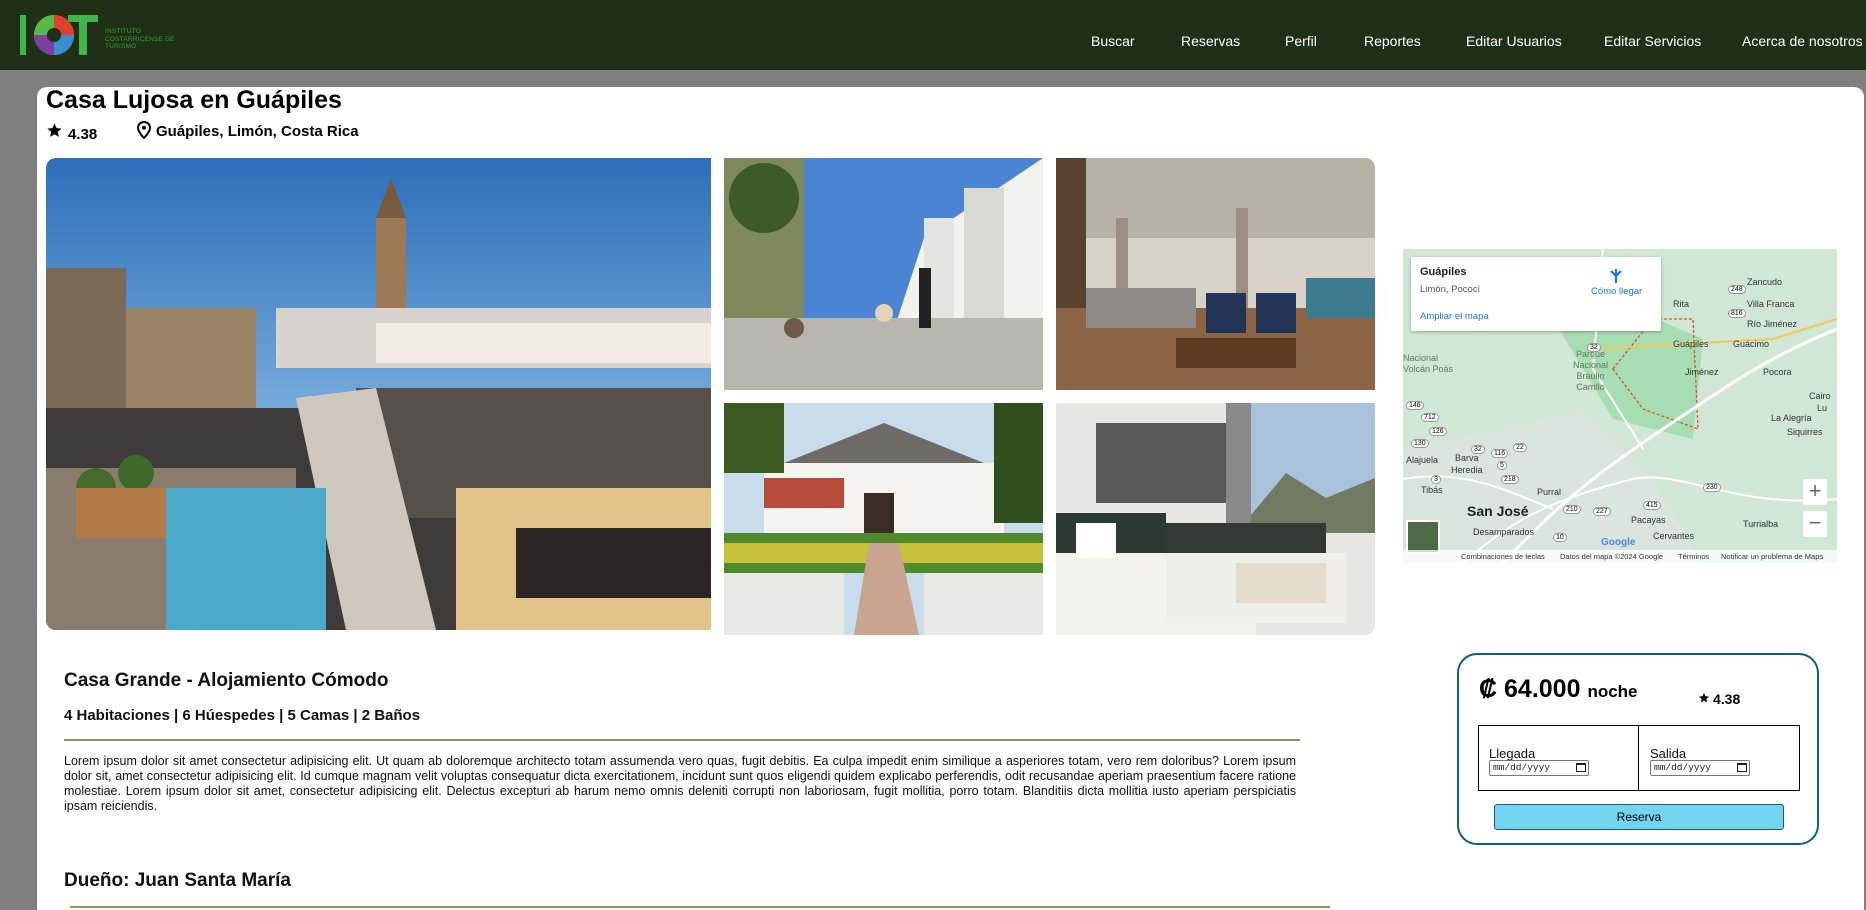  Describe the element at coordinates (1652, 41) in the screenshot. I see `nav-editar-servicios: Editar Servicios` at that location.